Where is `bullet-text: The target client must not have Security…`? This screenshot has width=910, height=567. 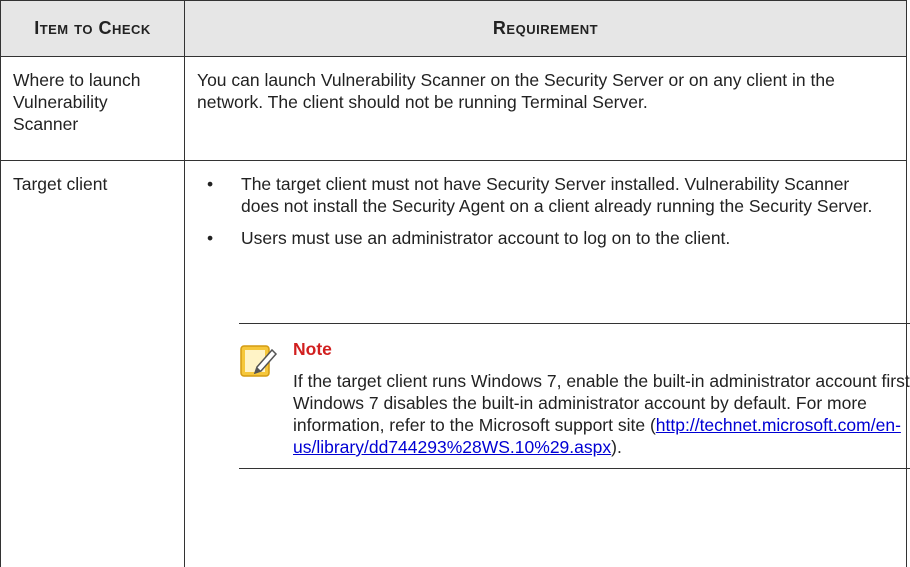 bullet-text: The target client must not have Security… is located at coordinates (556, 195).